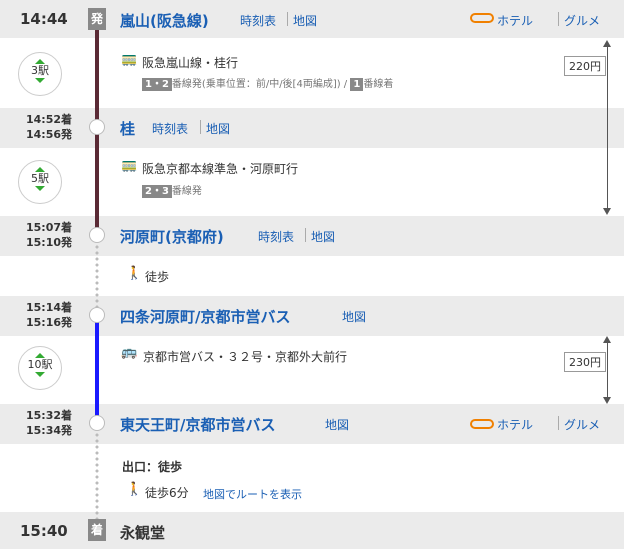 Image resolution: width=624 pixels, height=549 pixels. Describe the element at coordinates (220, 169) in the screenshot. I see `route-name: 阪急京都本線準急・河原町行` at that location.